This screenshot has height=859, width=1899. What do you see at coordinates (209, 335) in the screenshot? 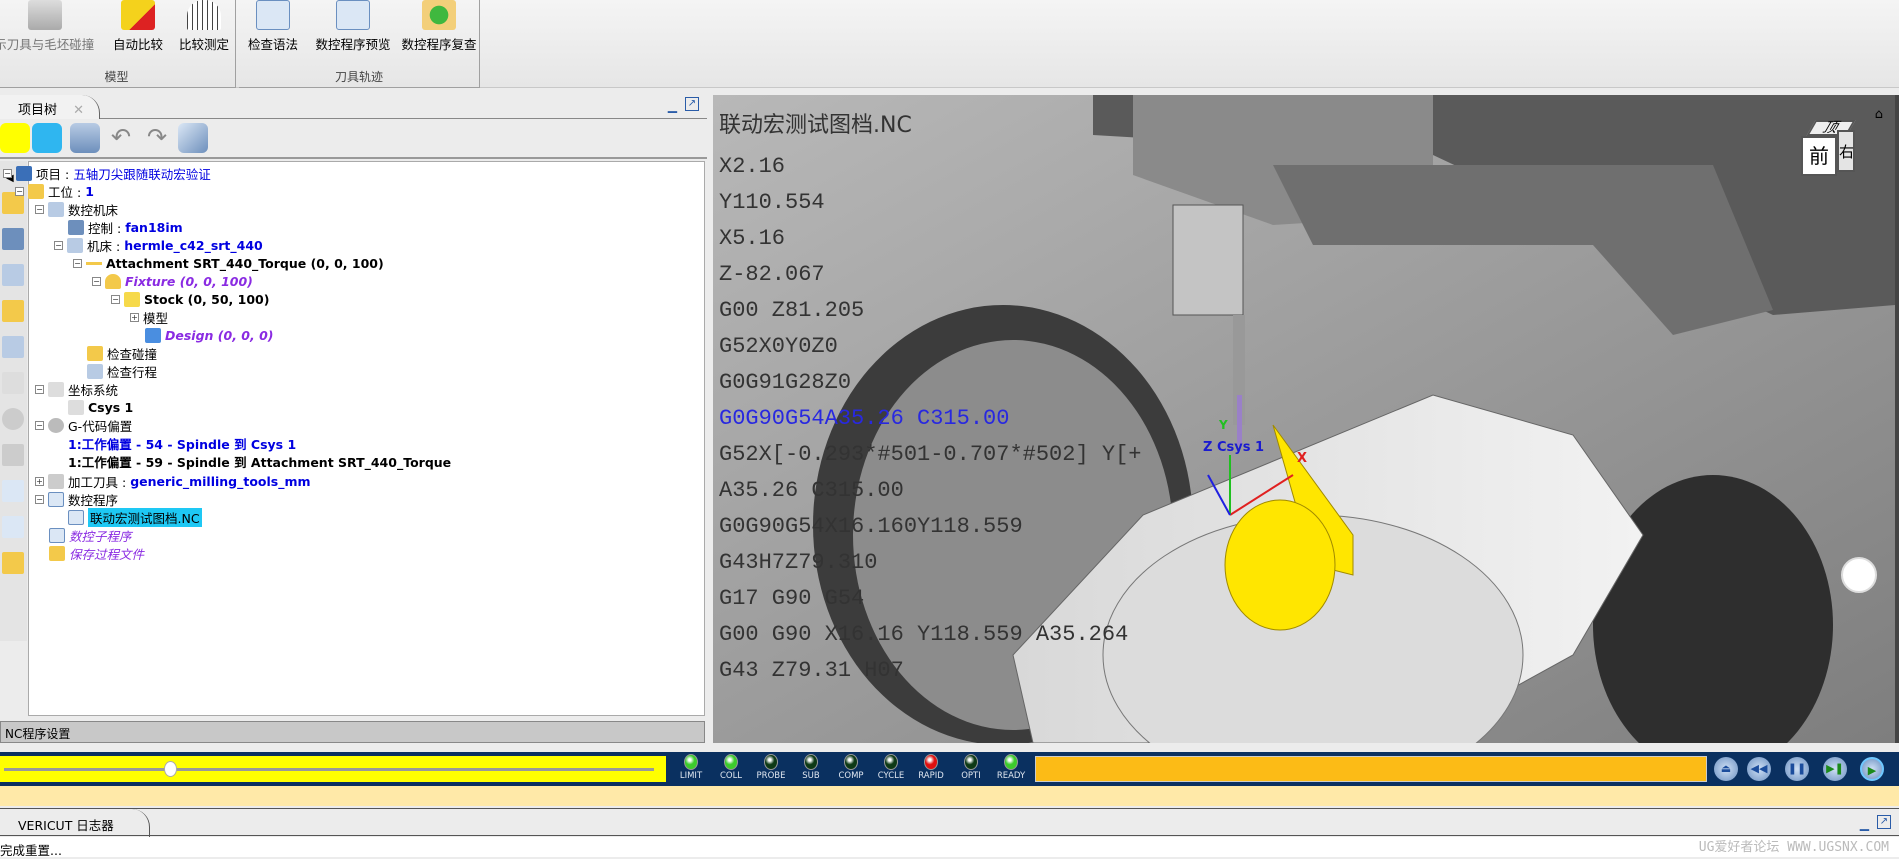
I see `tree-item-design: Design (0, 0, 0)` at bounding box center [209, 335].